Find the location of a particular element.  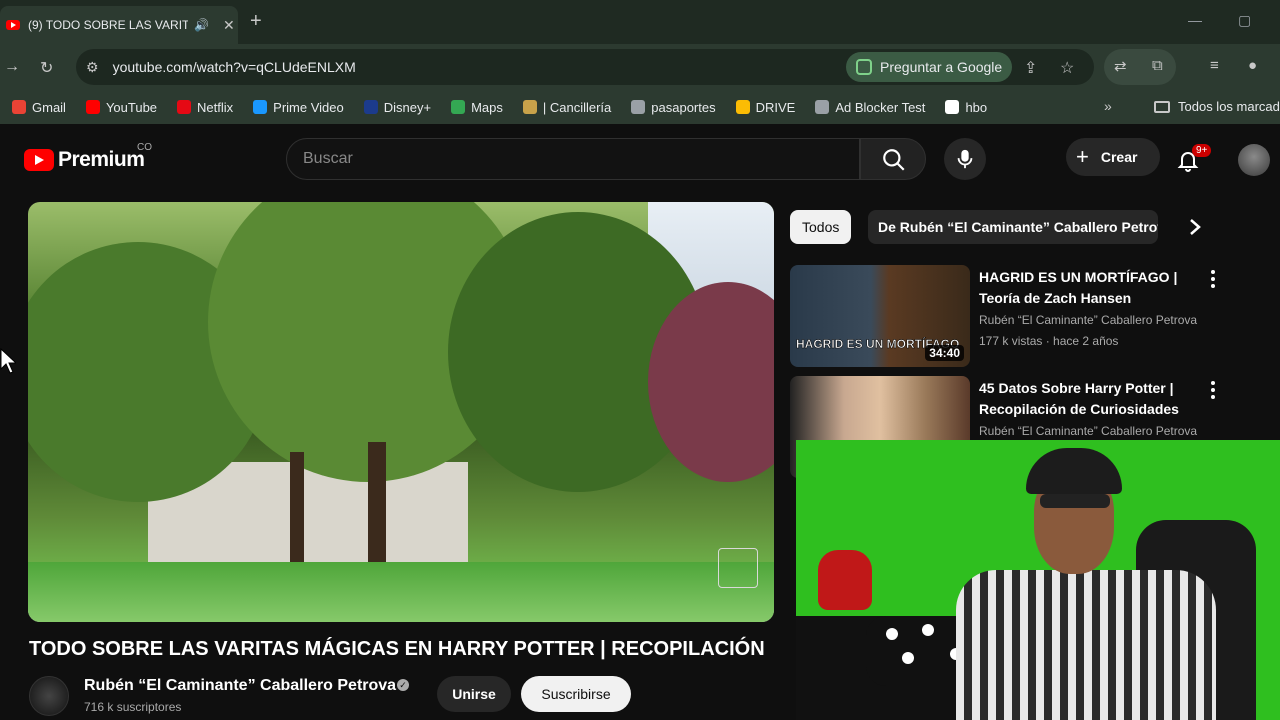

audio-playing-icon: 🔊 is located at coordinates (201, 25).